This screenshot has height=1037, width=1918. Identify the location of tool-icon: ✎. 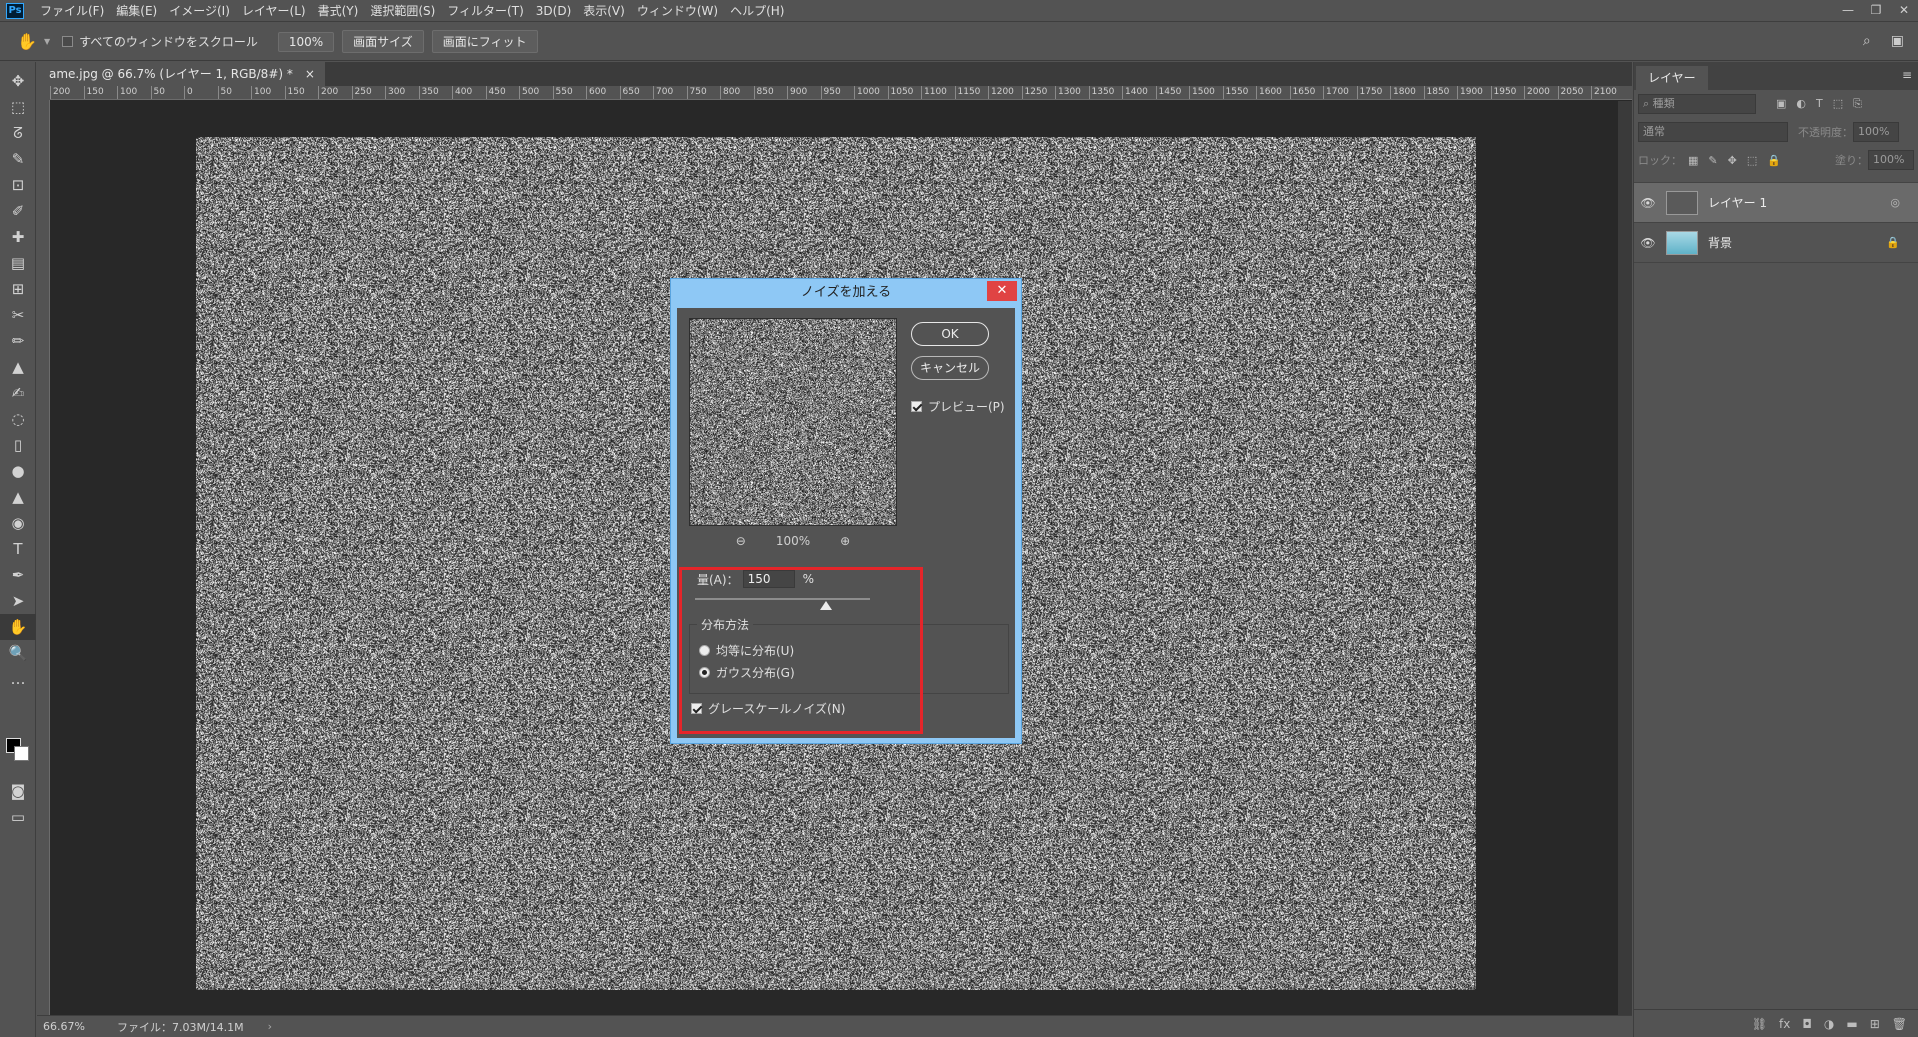
(18, 159).